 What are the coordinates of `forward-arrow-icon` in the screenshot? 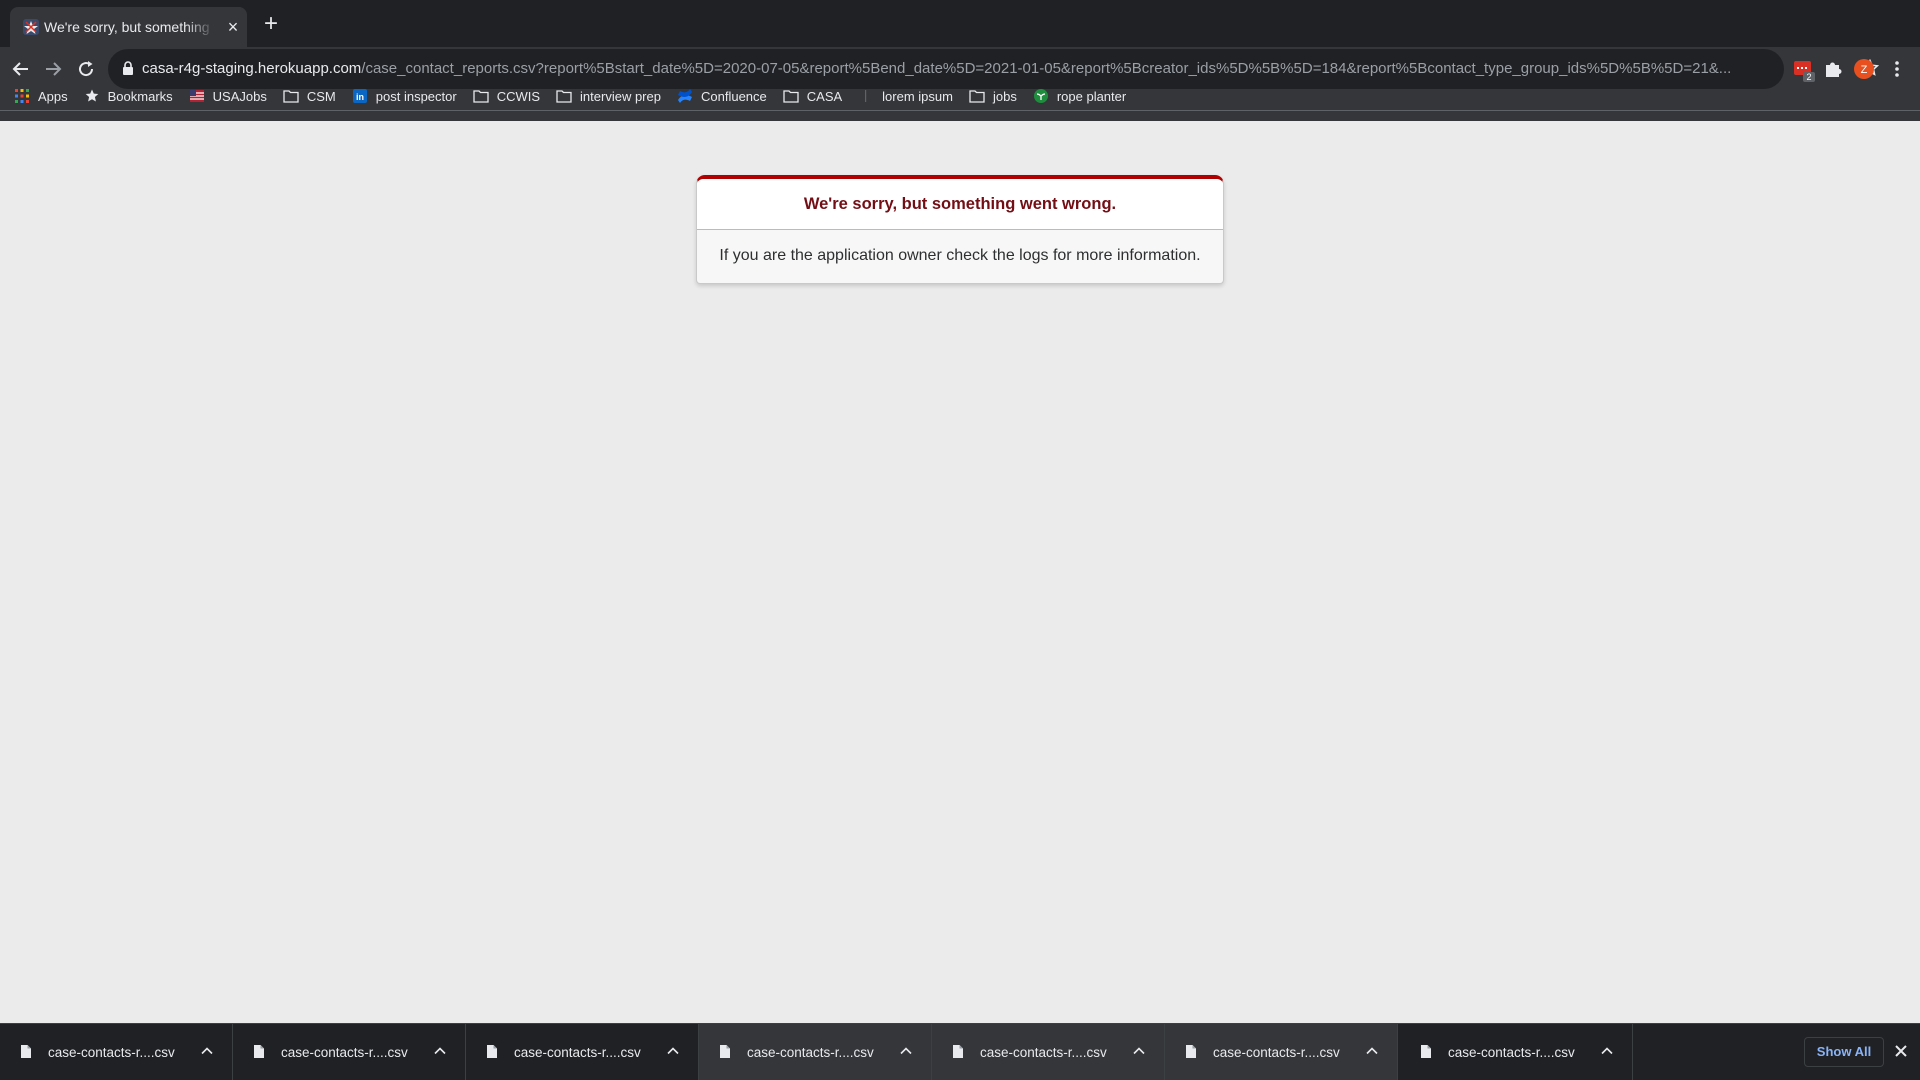 It's located at (53, 69).